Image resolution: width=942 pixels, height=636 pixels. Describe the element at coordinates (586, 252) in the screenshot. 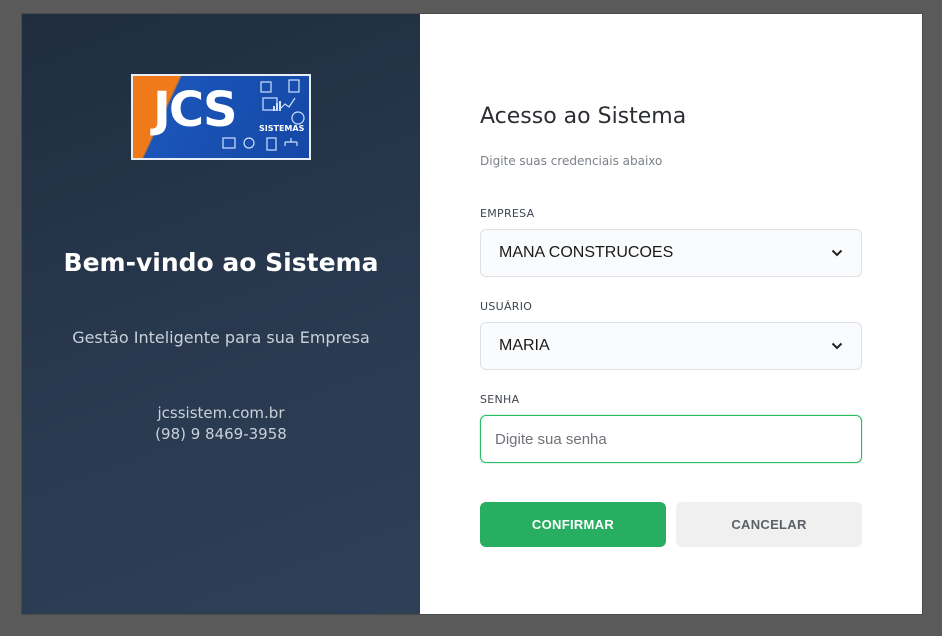

I see `empresa-select-value: MANA CONSTRUCOES` at that location.